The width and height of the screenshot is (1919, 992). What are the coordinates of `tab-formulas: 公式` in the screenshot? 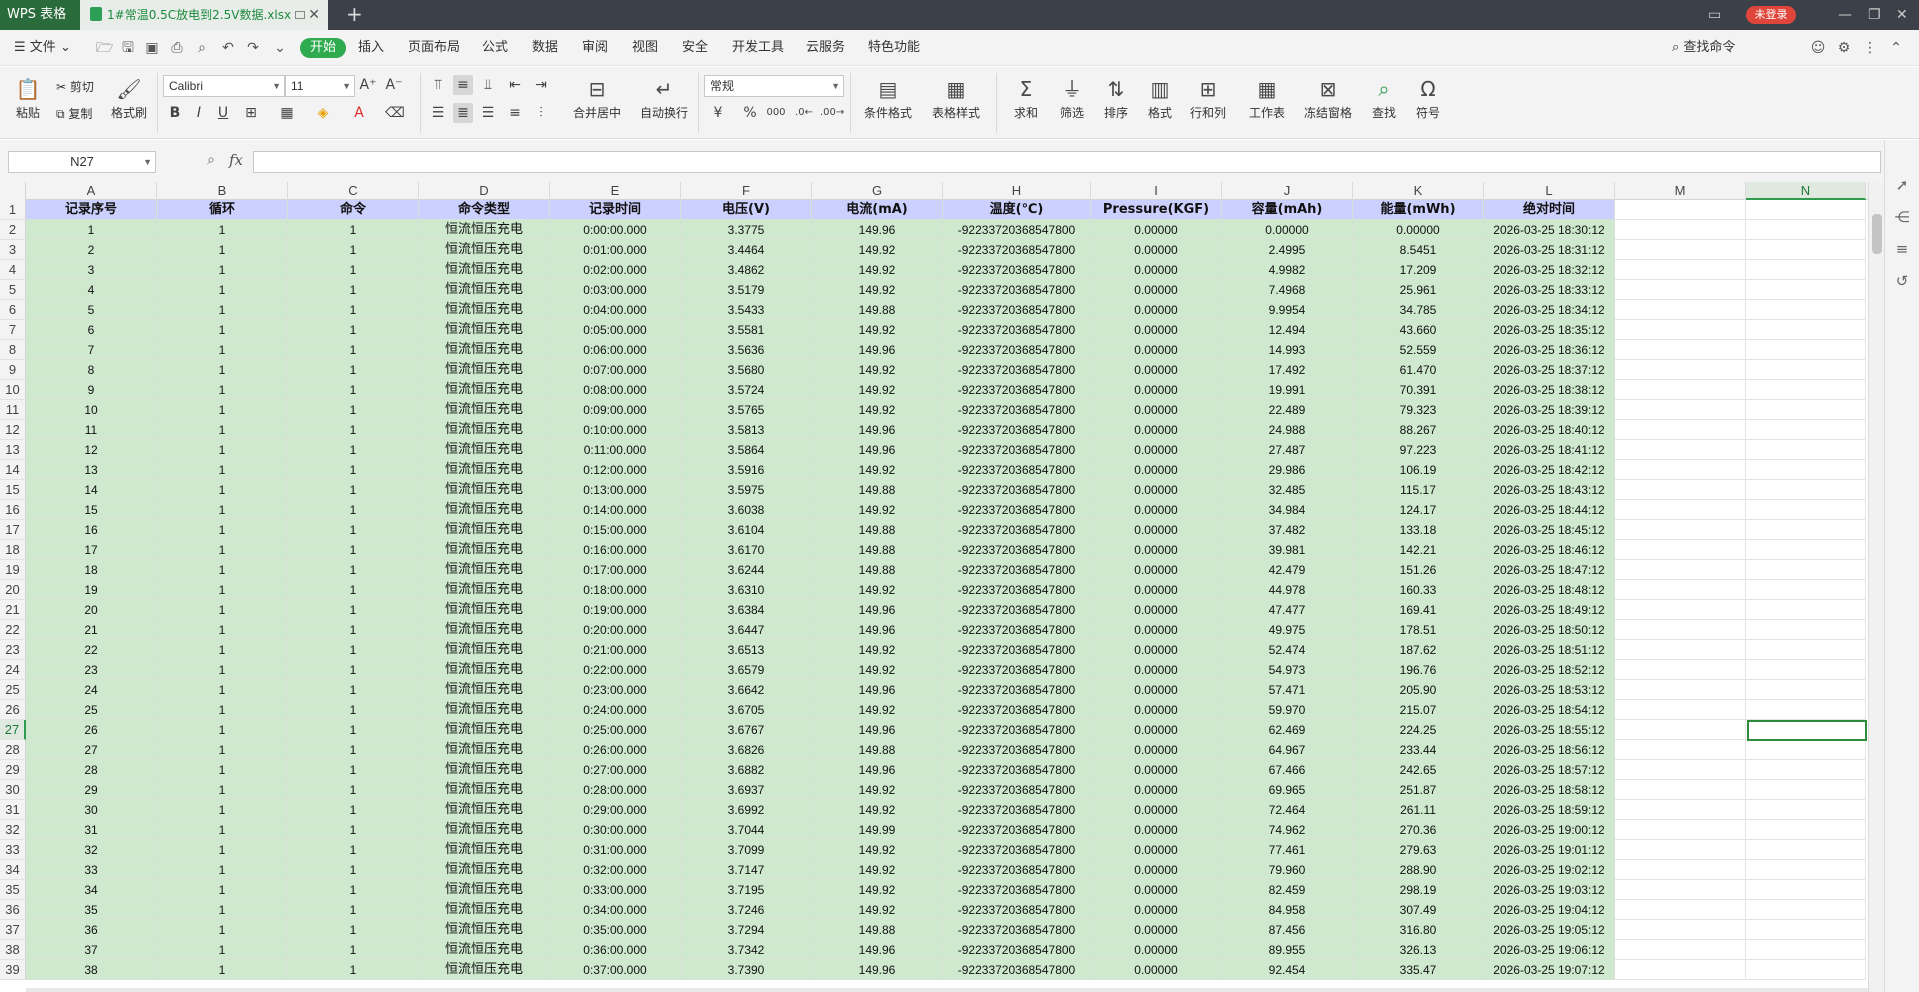 It's located at (495, 48).